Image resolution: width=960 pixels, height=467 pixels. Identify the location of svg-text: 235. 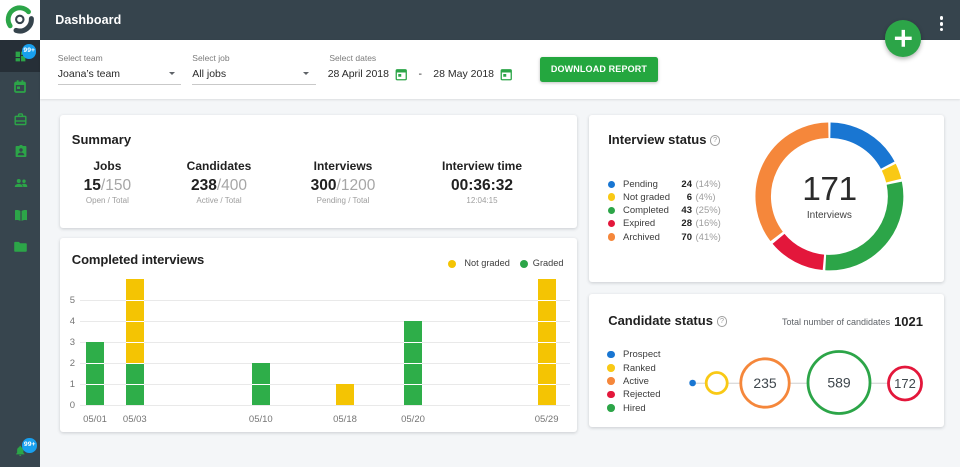
(765, 383).